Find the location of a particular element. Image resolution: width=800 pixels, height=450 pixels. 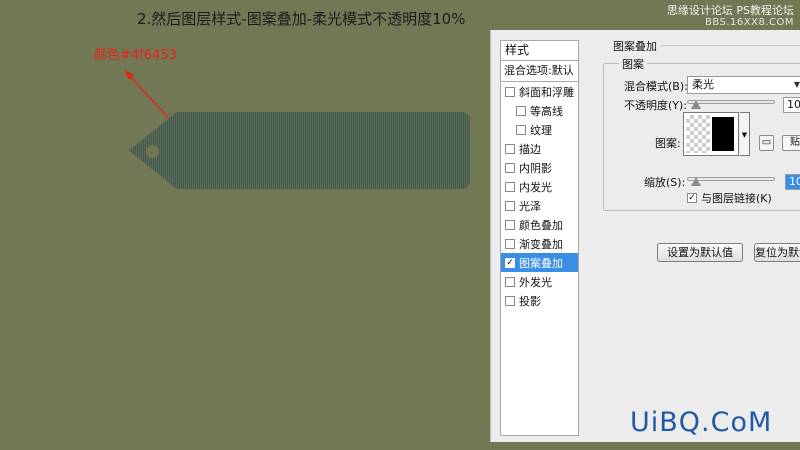

style-item: 光泽 is located at coordinates (539, 205).